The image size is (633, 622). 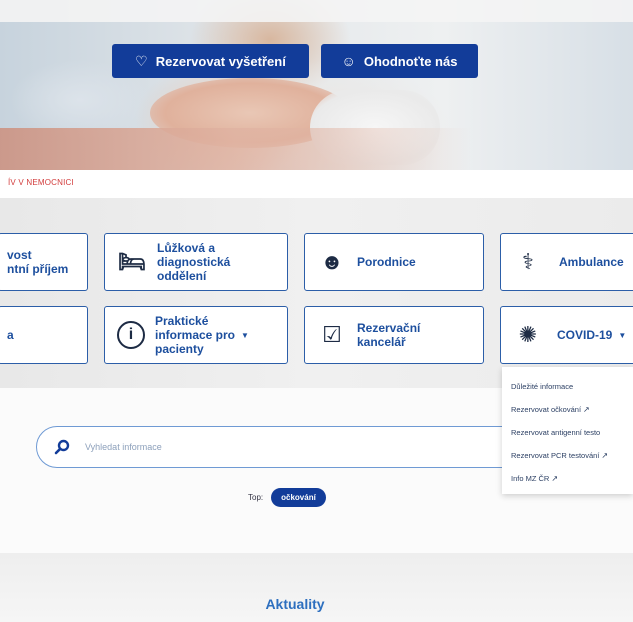 I want to click on tile-reservation-office-label: Rezervační kancelář, so click(x=389, y=335).